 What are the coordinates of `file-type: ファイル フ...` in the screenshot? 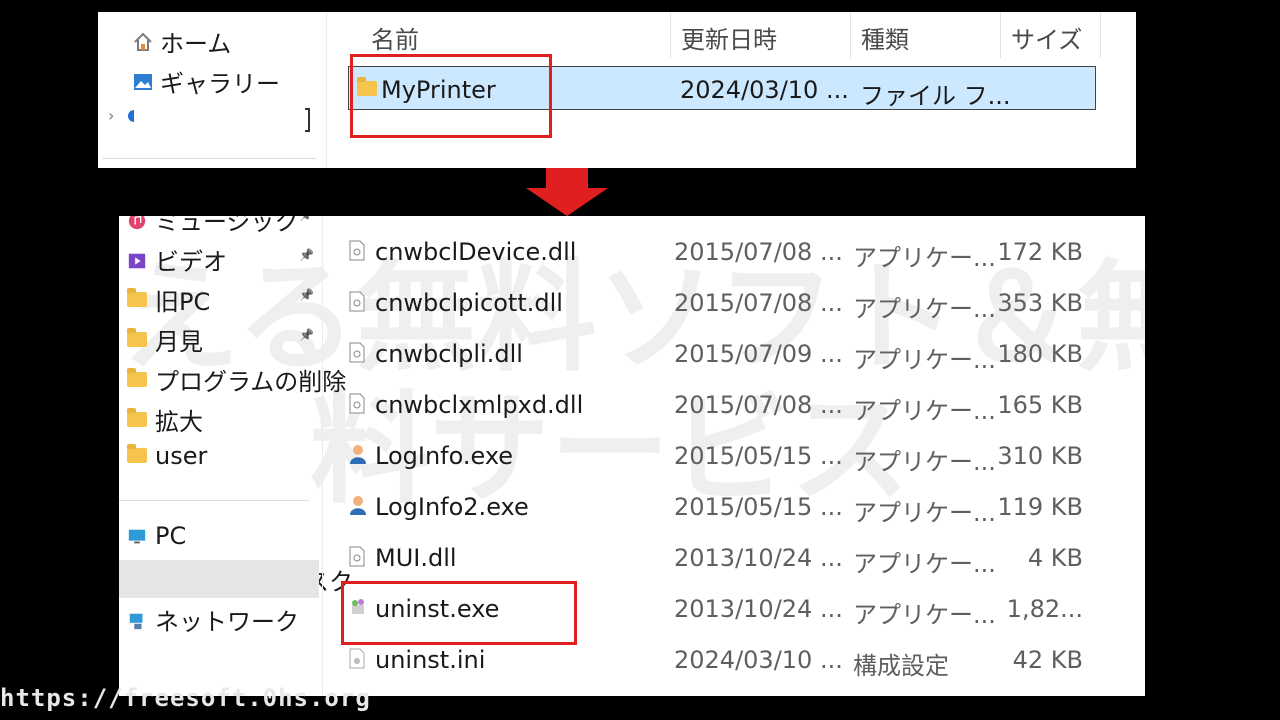 It's located at (935, 96).